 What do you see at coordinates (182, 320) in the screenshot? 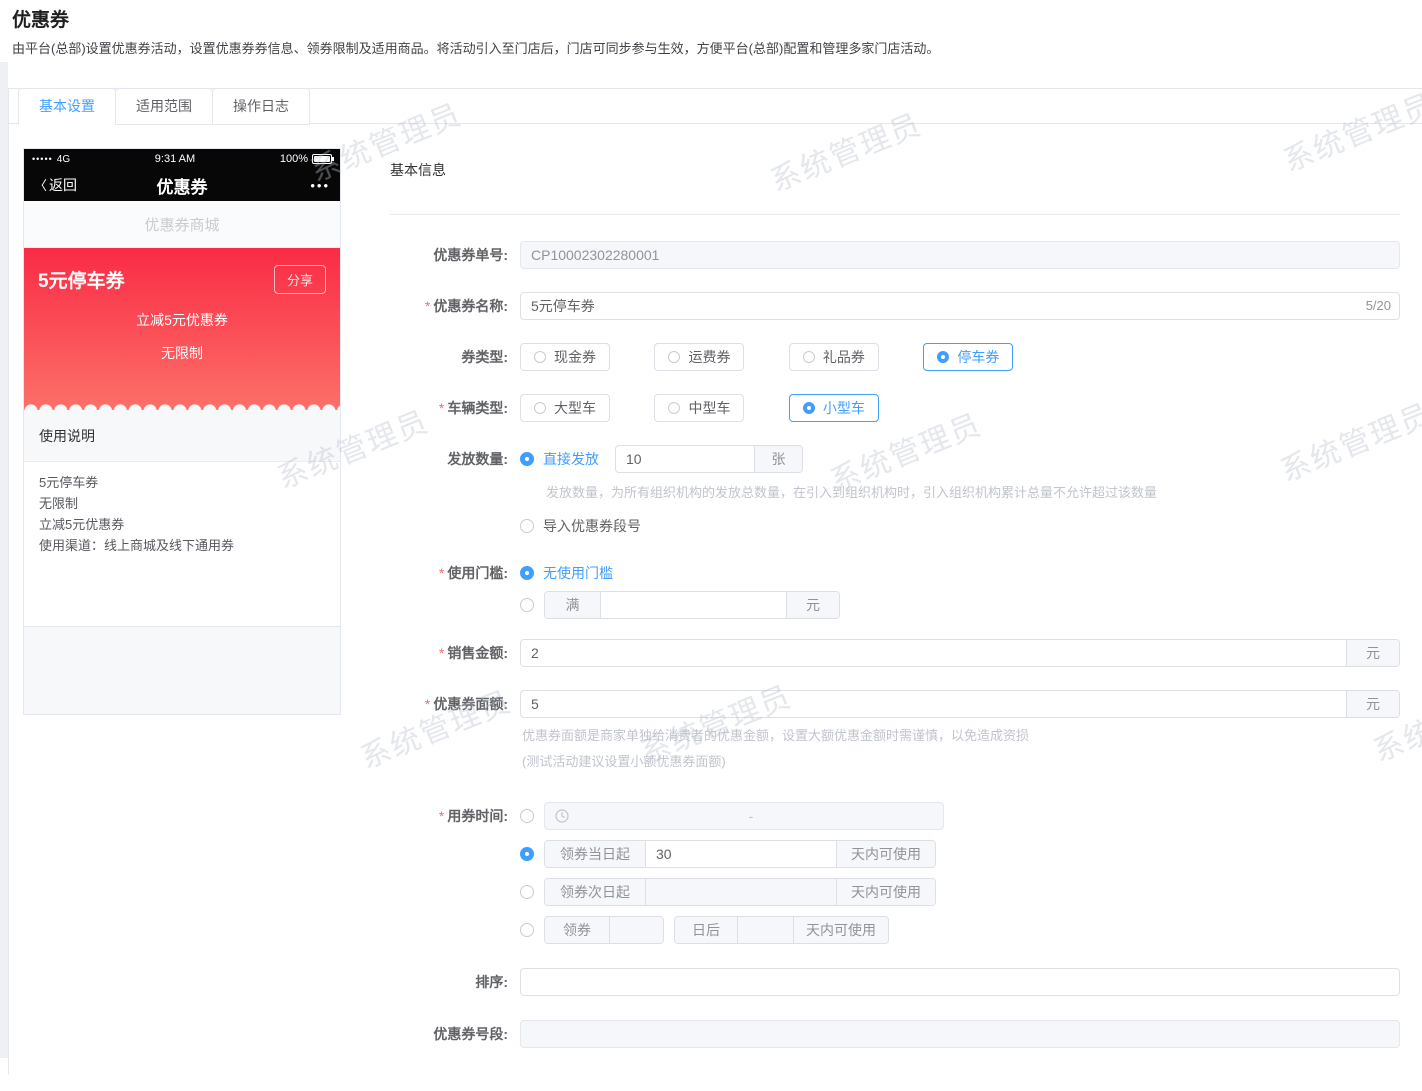
I see `coupon-card-discount: 立减5元优惠券` at bounding box center [182, 320].